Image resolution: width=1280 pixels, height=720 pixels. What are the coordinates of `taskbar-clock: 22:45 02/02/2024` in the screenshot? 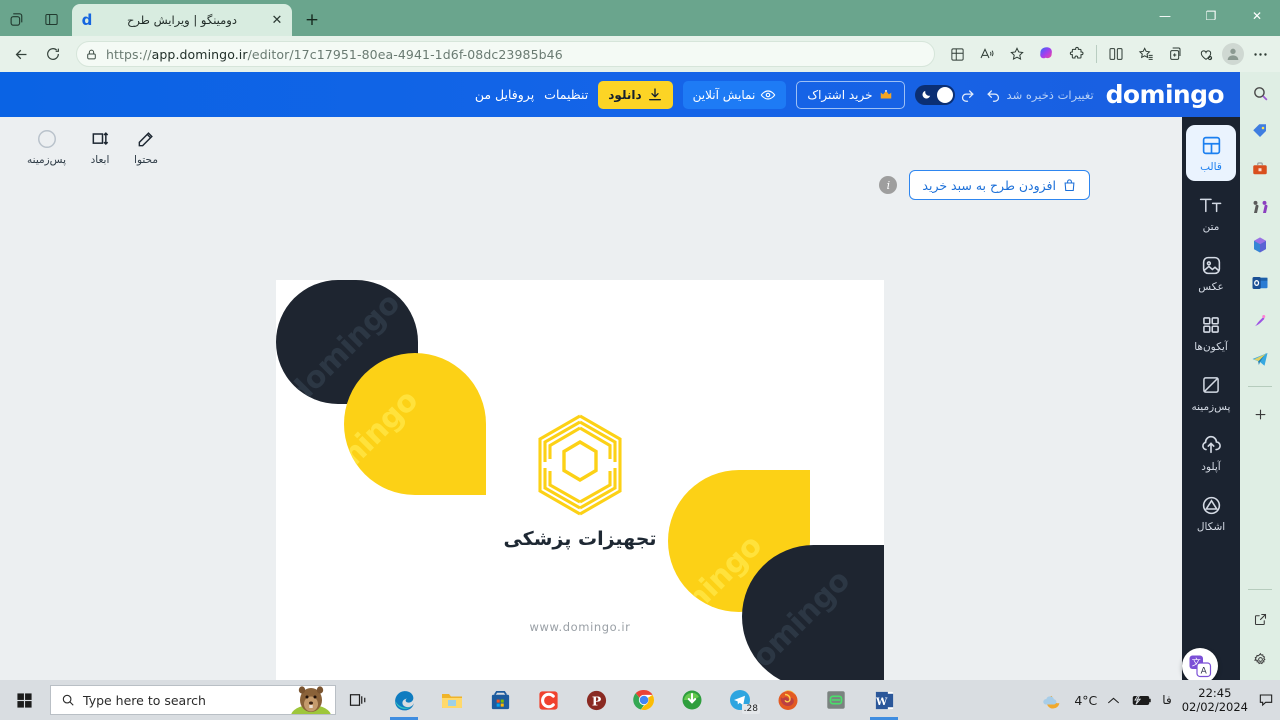 It's located at (1215, 700).